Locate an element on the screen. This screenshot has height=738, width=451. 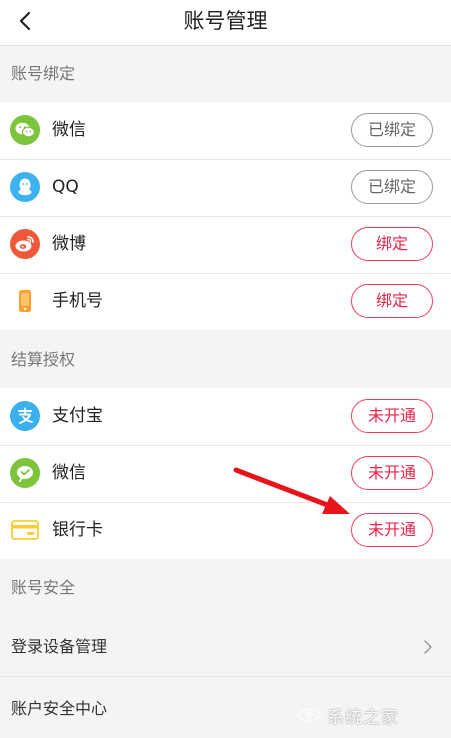
settlement-row-wechat-pay: 微信 未开通 is located at coordinates (225, 473).